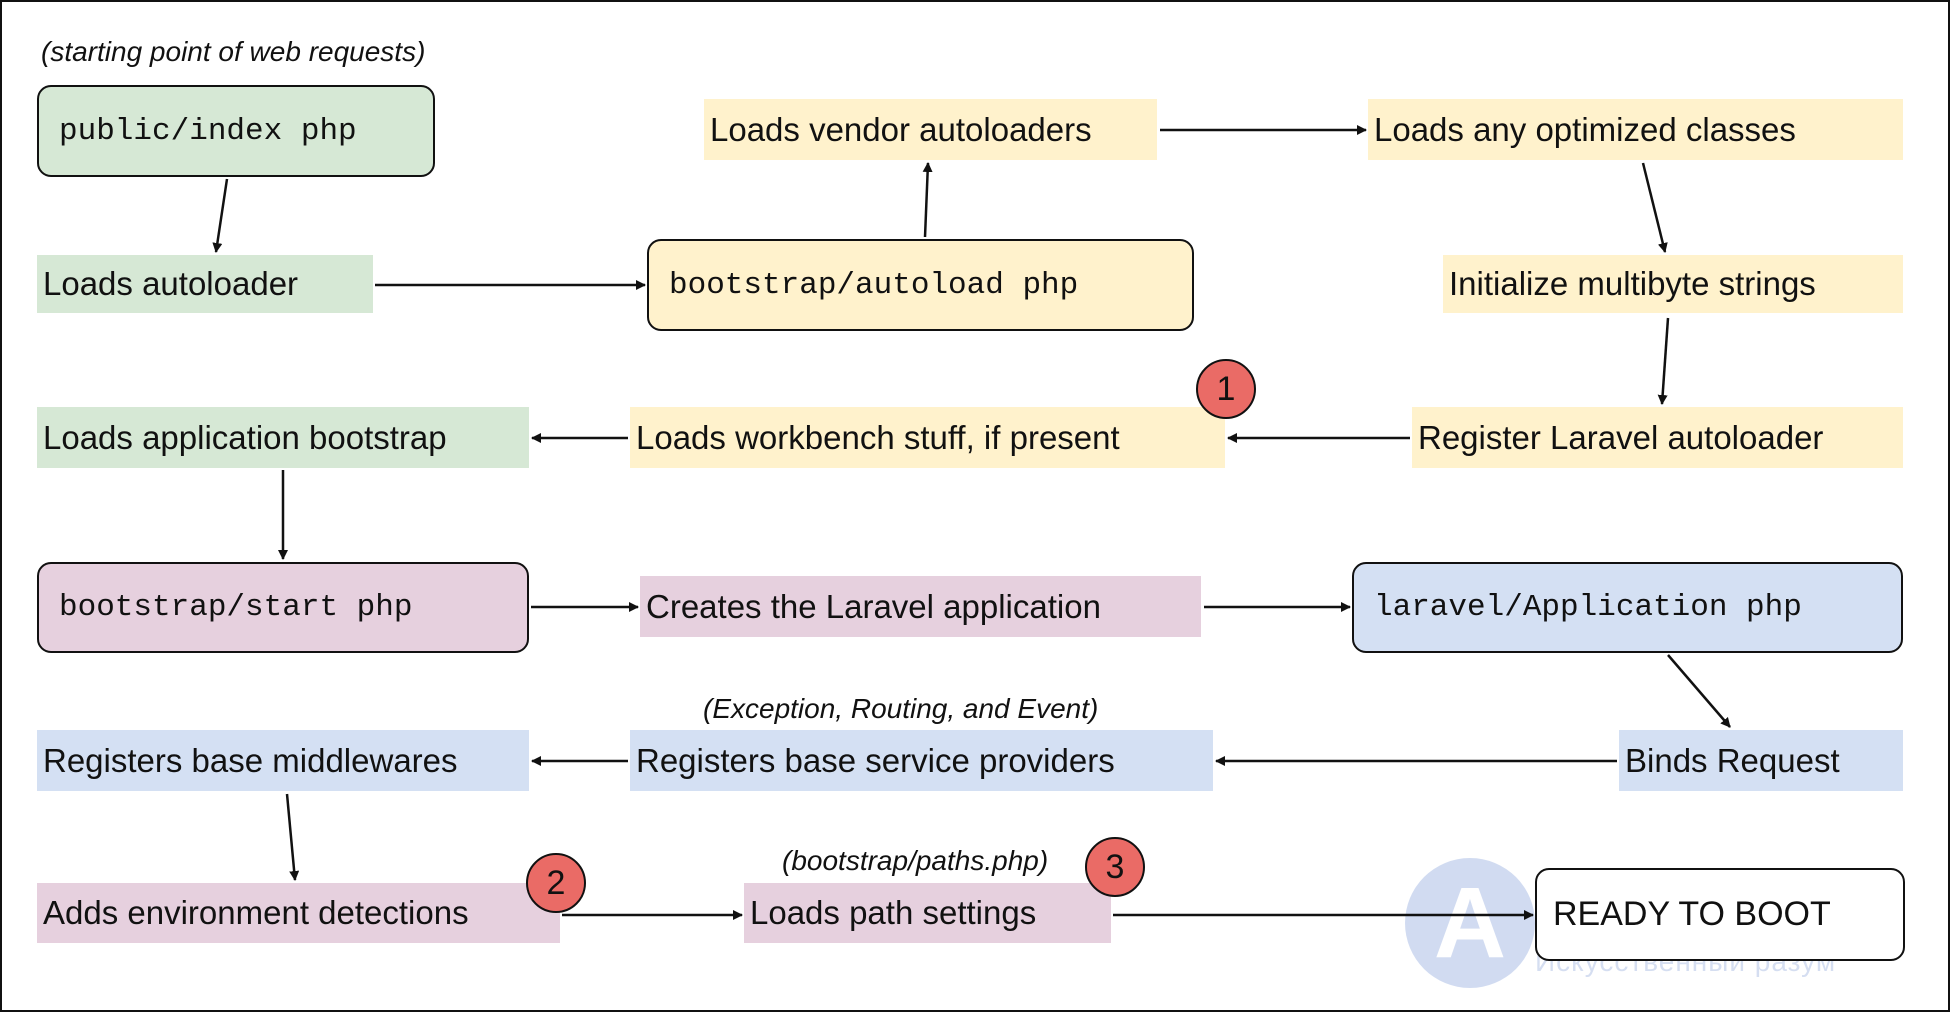 This screenshot has width=1950, height=1012. What do you see at coordinates (1635, 129) in the screenshot?
I see `node-optimized-classes: Loads any optimized classes` at bounding box center [1635, 129].